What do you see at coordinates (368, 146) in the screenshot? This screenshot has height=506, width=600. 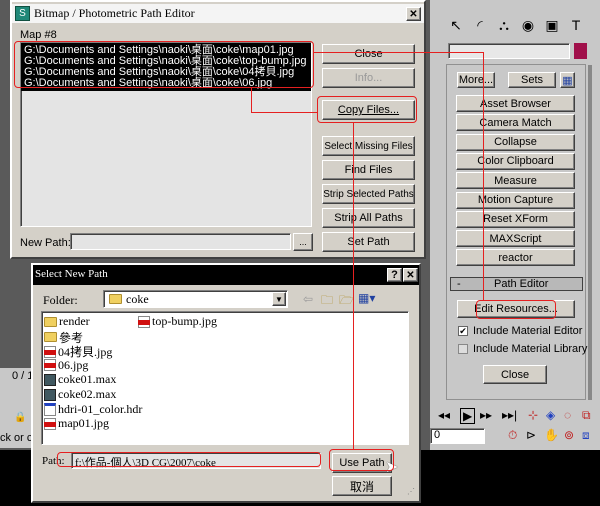 I see `select-missing-files-button: Select Missing Files` at bounding box center [368, 146].